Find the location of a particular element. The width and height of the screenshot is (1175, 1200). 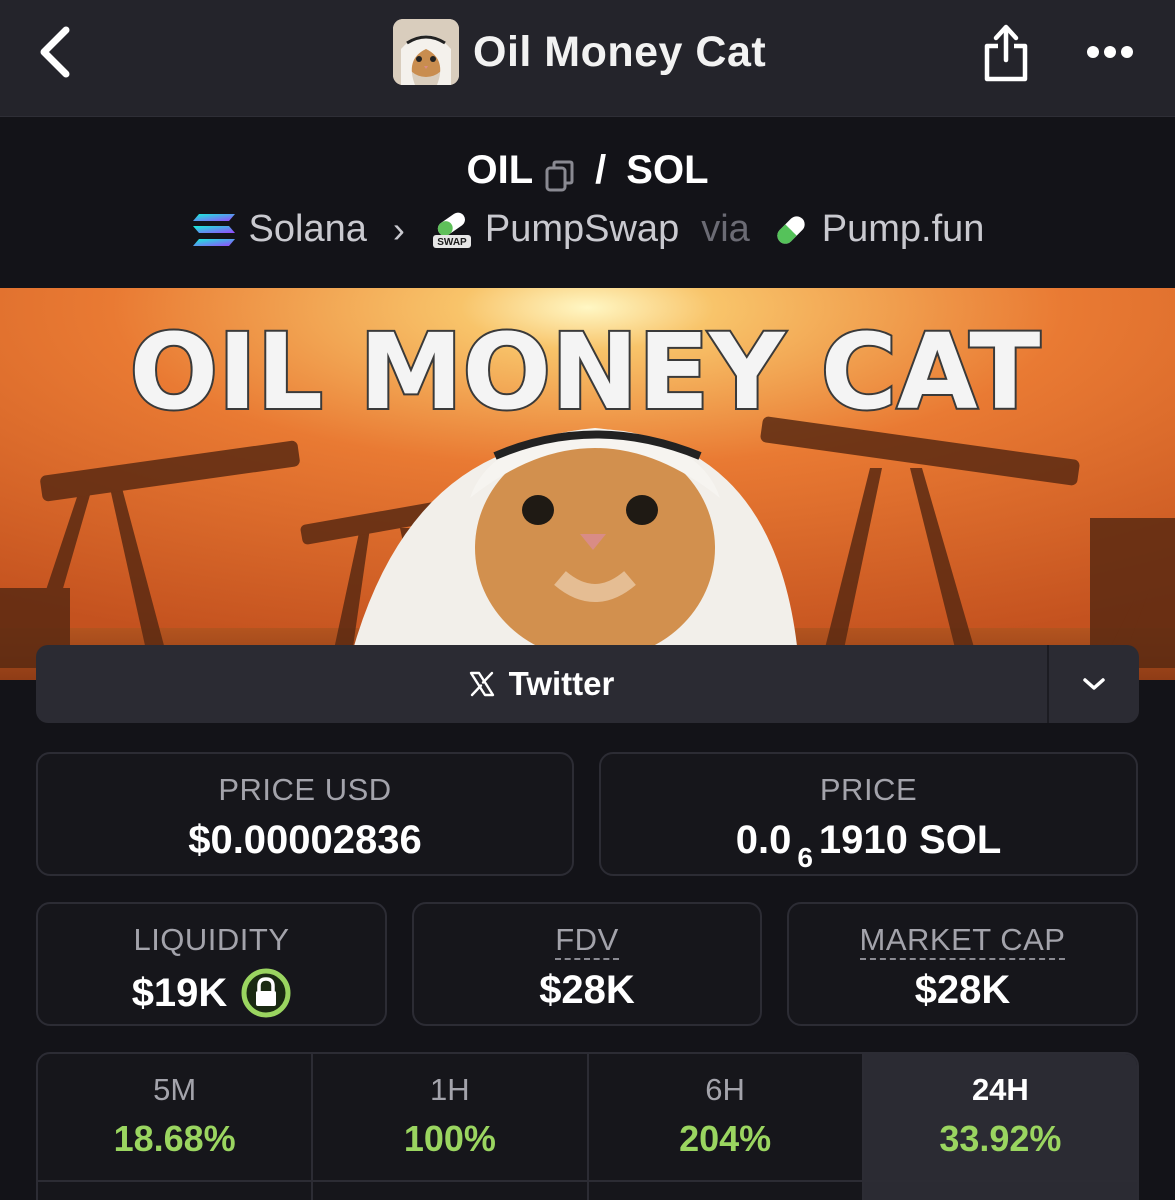

liquidity-card: LIQUIDITY $19K is located at coordinates (211, 964).